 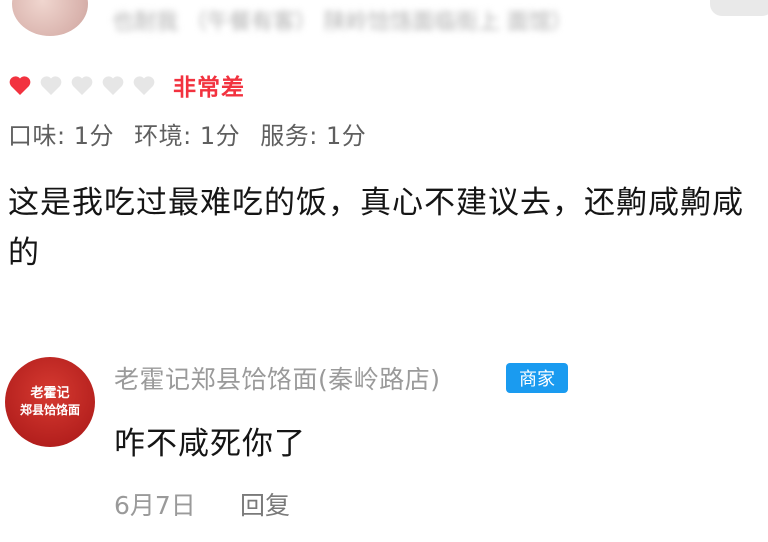 What do you see at coordinates (155, 505) in the screenshot?
I see `reply-date: 6月7日` at bounding box center [155, 505].